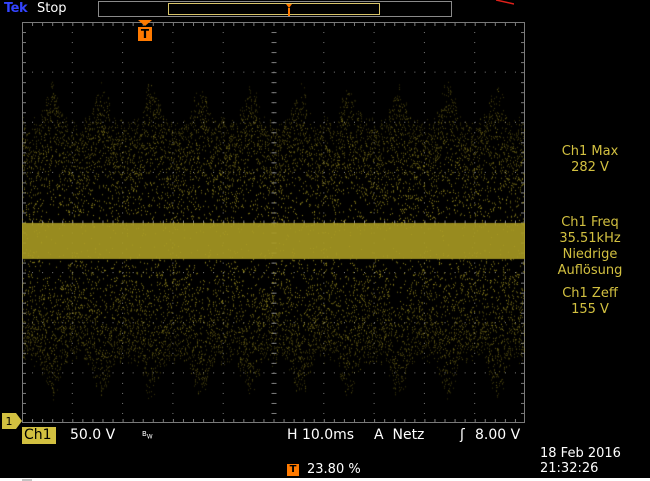 The width and height of the screenshot is (650, 481). I want to click on run-status: Tek Stop, so click(40, 9).